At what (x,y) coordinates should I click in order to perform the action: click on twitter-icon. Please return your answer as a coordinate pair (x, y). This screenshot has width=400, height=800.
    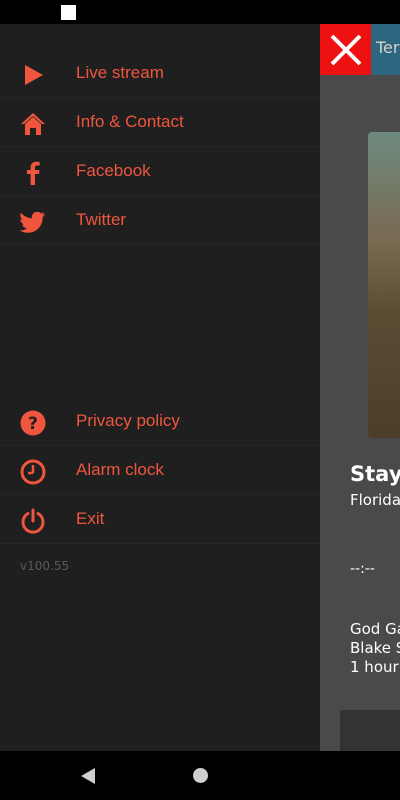
    Looking at the image, I should click on (33, 222).